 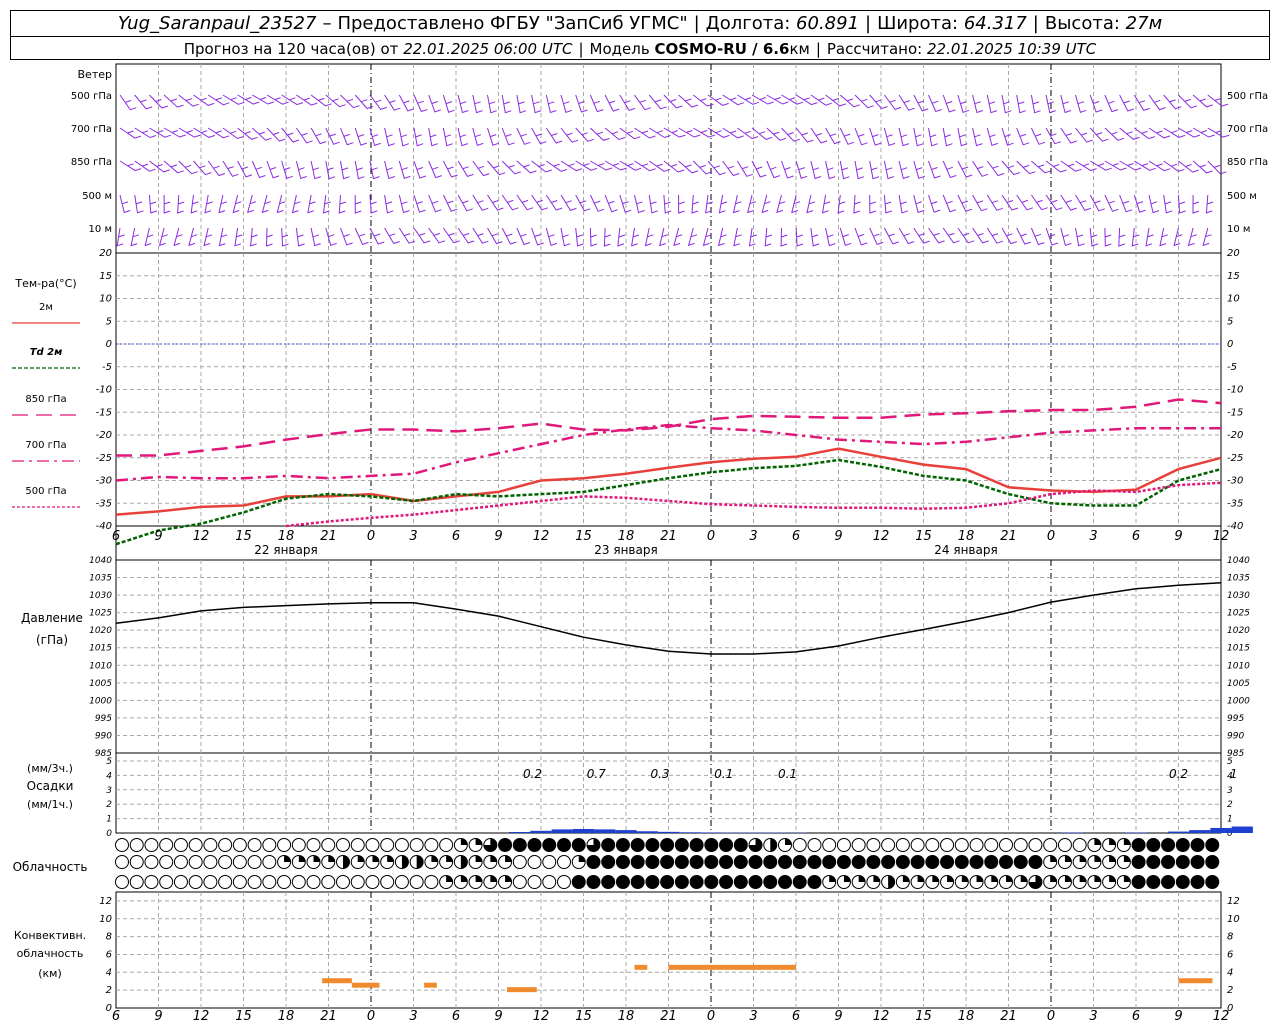 What do you see at coordinates (100, 666) in the screenshot?
I see `pres-ytick-left-6: 1010` at bounding box center [100, 666].